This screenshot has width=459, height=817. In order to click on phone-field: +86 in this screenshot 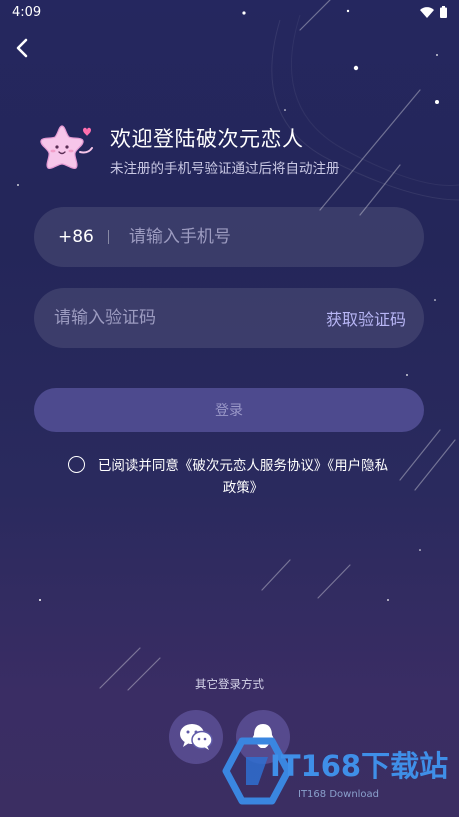, I will do `click(229, 237)`.